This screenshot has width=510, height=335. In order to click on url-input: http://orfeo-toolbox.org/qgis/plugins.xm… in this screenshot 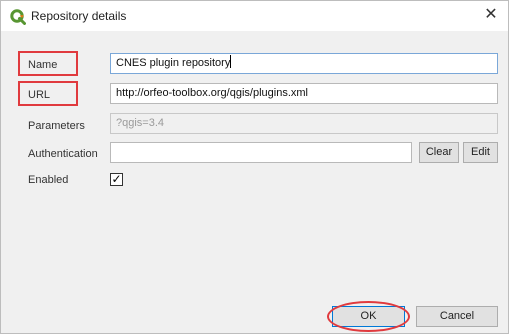, I will do `click(304, 93)`.